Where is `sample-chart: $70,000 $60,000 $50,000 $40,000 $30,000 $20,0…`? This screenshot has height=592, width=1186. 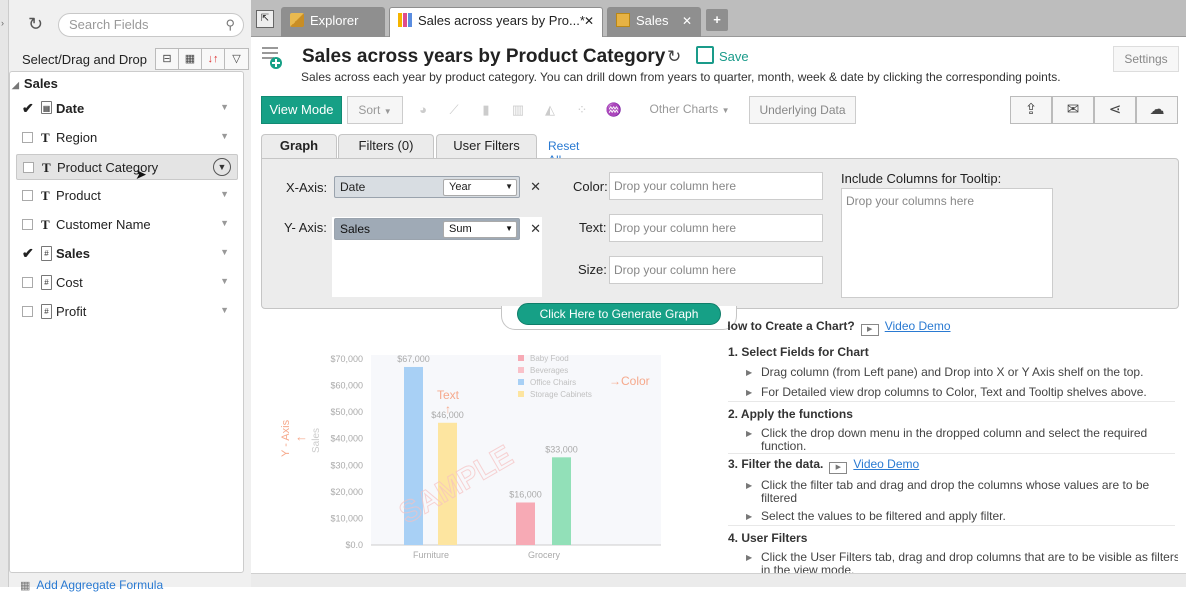
sample-chart: $70,000 $60,000 $50,000 $40,000 $30,000 $20,0… is located at coordinates (470, 457).